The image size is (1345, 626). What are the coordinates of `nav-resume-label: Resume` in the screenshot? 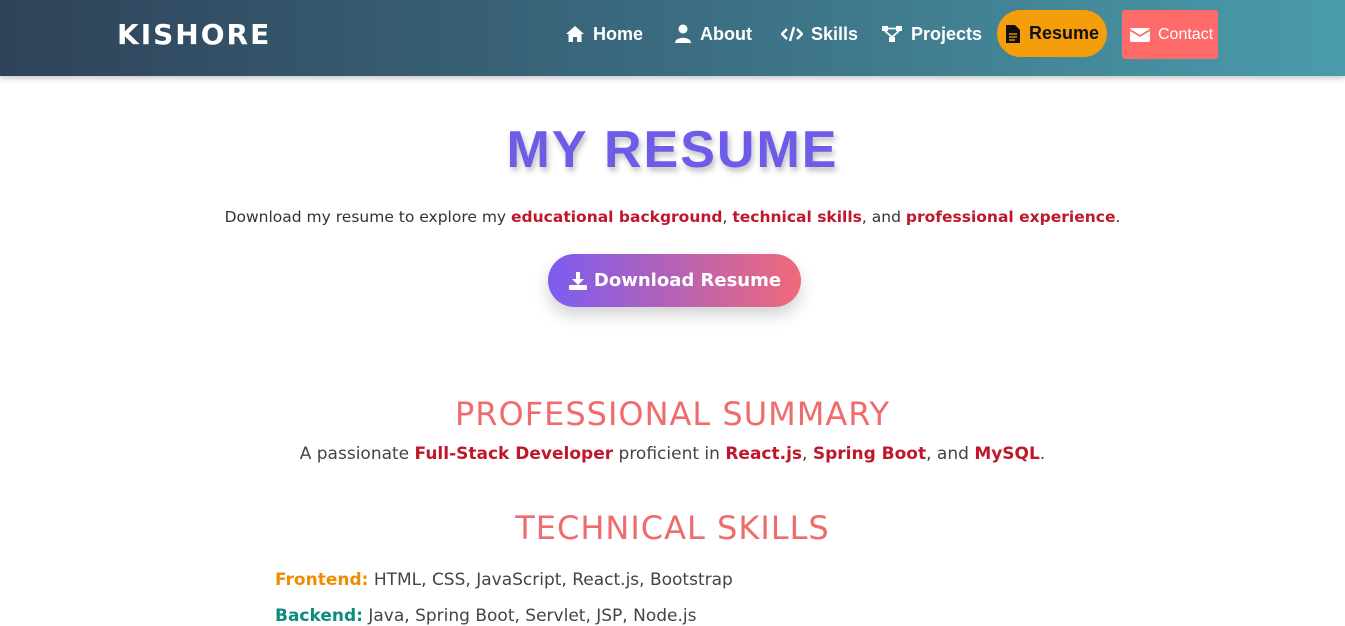 It's located at (1064, 33).